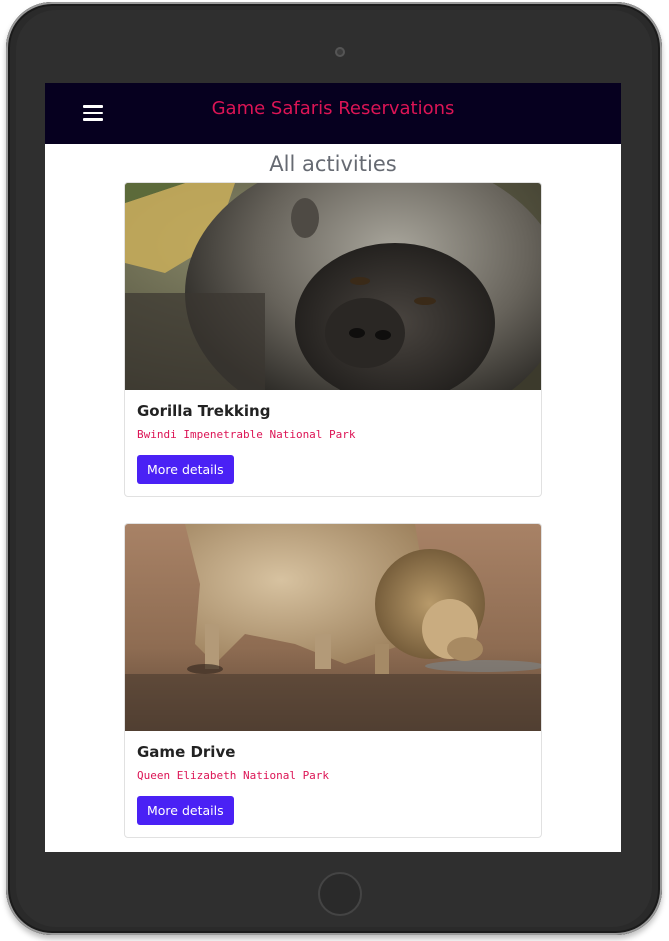  I want to click on activity-location: Queen Elizabeth National Park, so click(233, 775).